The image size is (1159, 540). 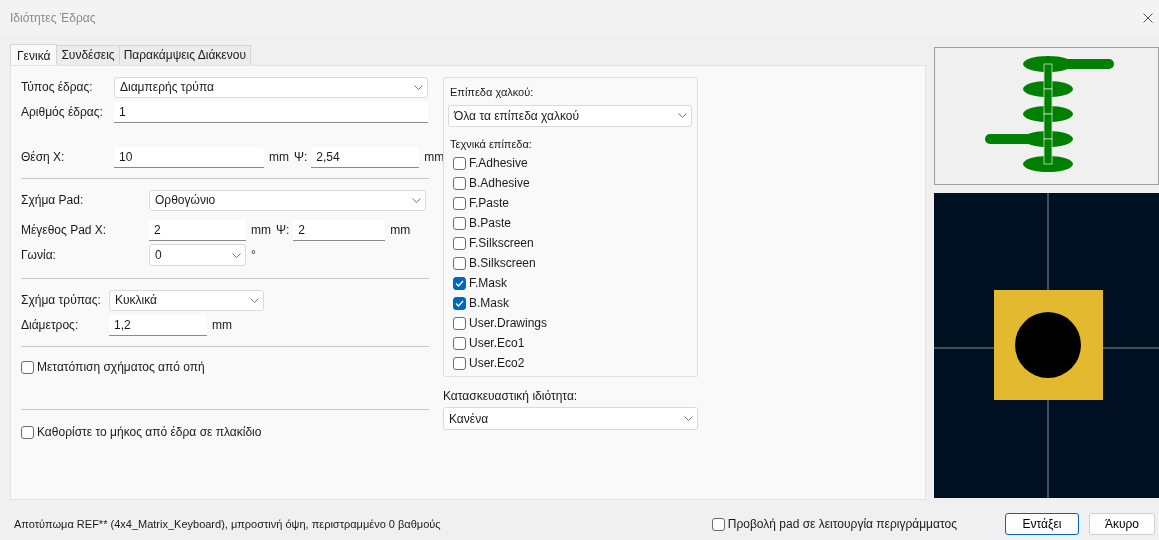 I want to click on unit-label: °, so click(x=253, y=255).